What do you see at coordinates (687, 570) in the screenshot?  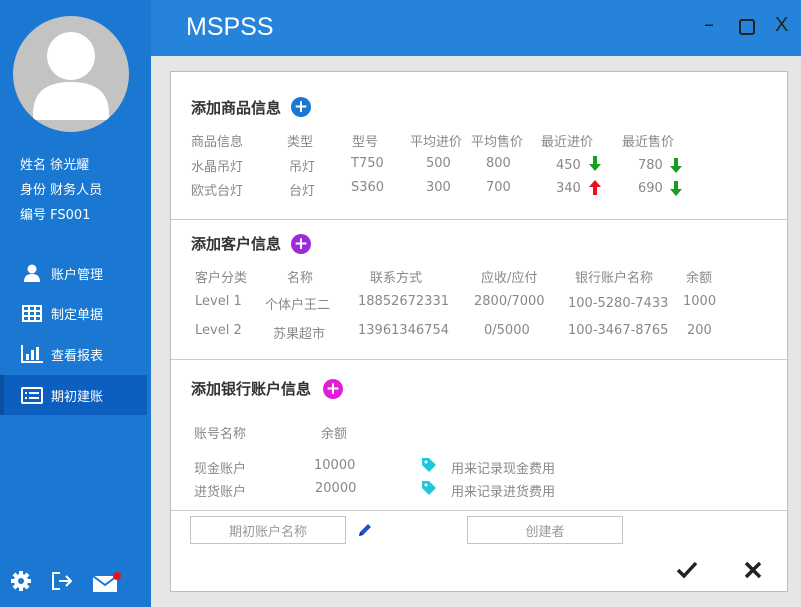 I see `confirm-checkmark-button` at bounding box center [687, 570].